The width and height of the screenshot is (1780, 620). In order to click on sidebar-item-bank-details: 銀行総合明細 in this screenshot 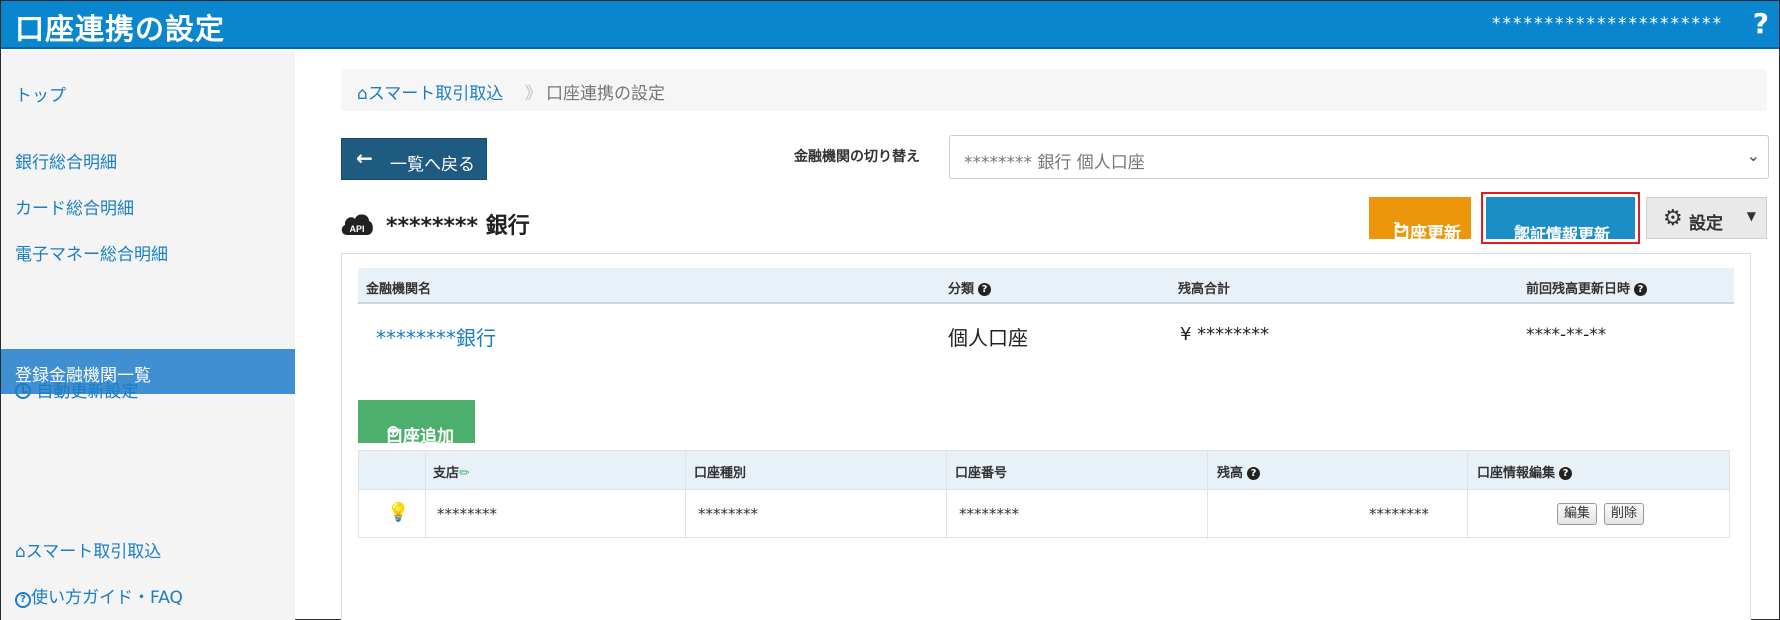, I will do `click(66, 160)`.